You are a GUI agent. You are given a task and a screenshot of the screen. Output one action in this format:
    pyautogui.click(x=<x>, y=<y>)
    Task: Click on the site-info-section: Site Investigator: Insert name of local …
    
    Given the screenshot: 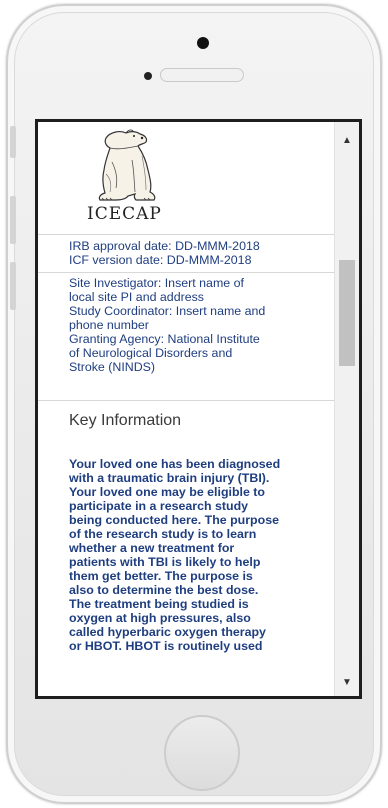 What is the action you would take?
    pyautogui.click(x=186, y=337)
    